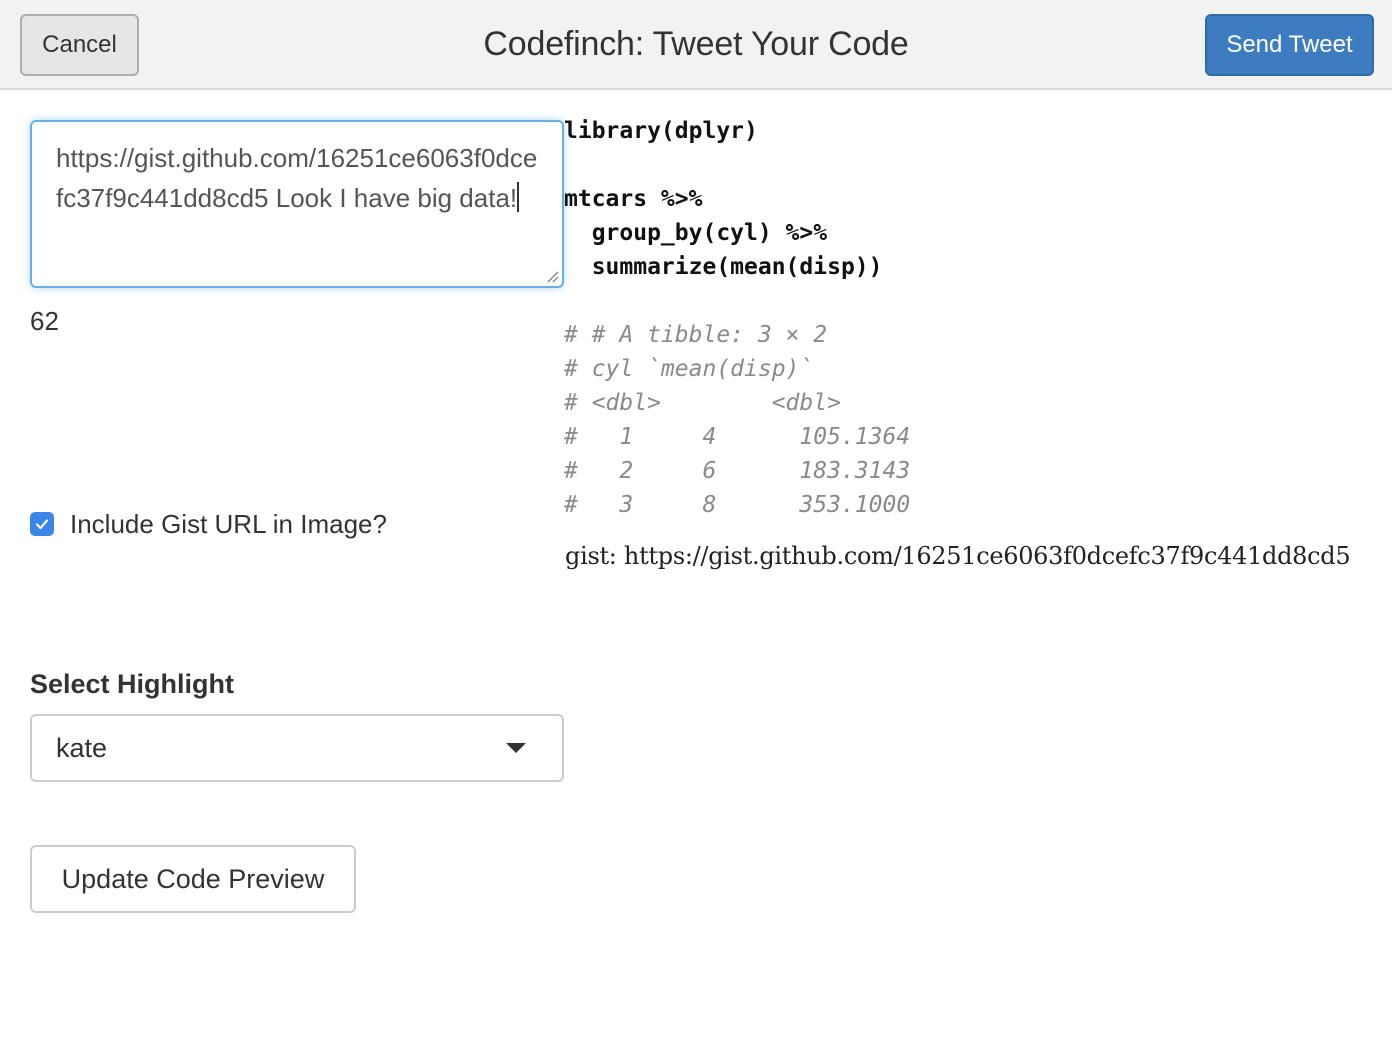  Describe the element at coordinates (552, 276) in the screenshot. I see `resize-grip-icon` at that location.